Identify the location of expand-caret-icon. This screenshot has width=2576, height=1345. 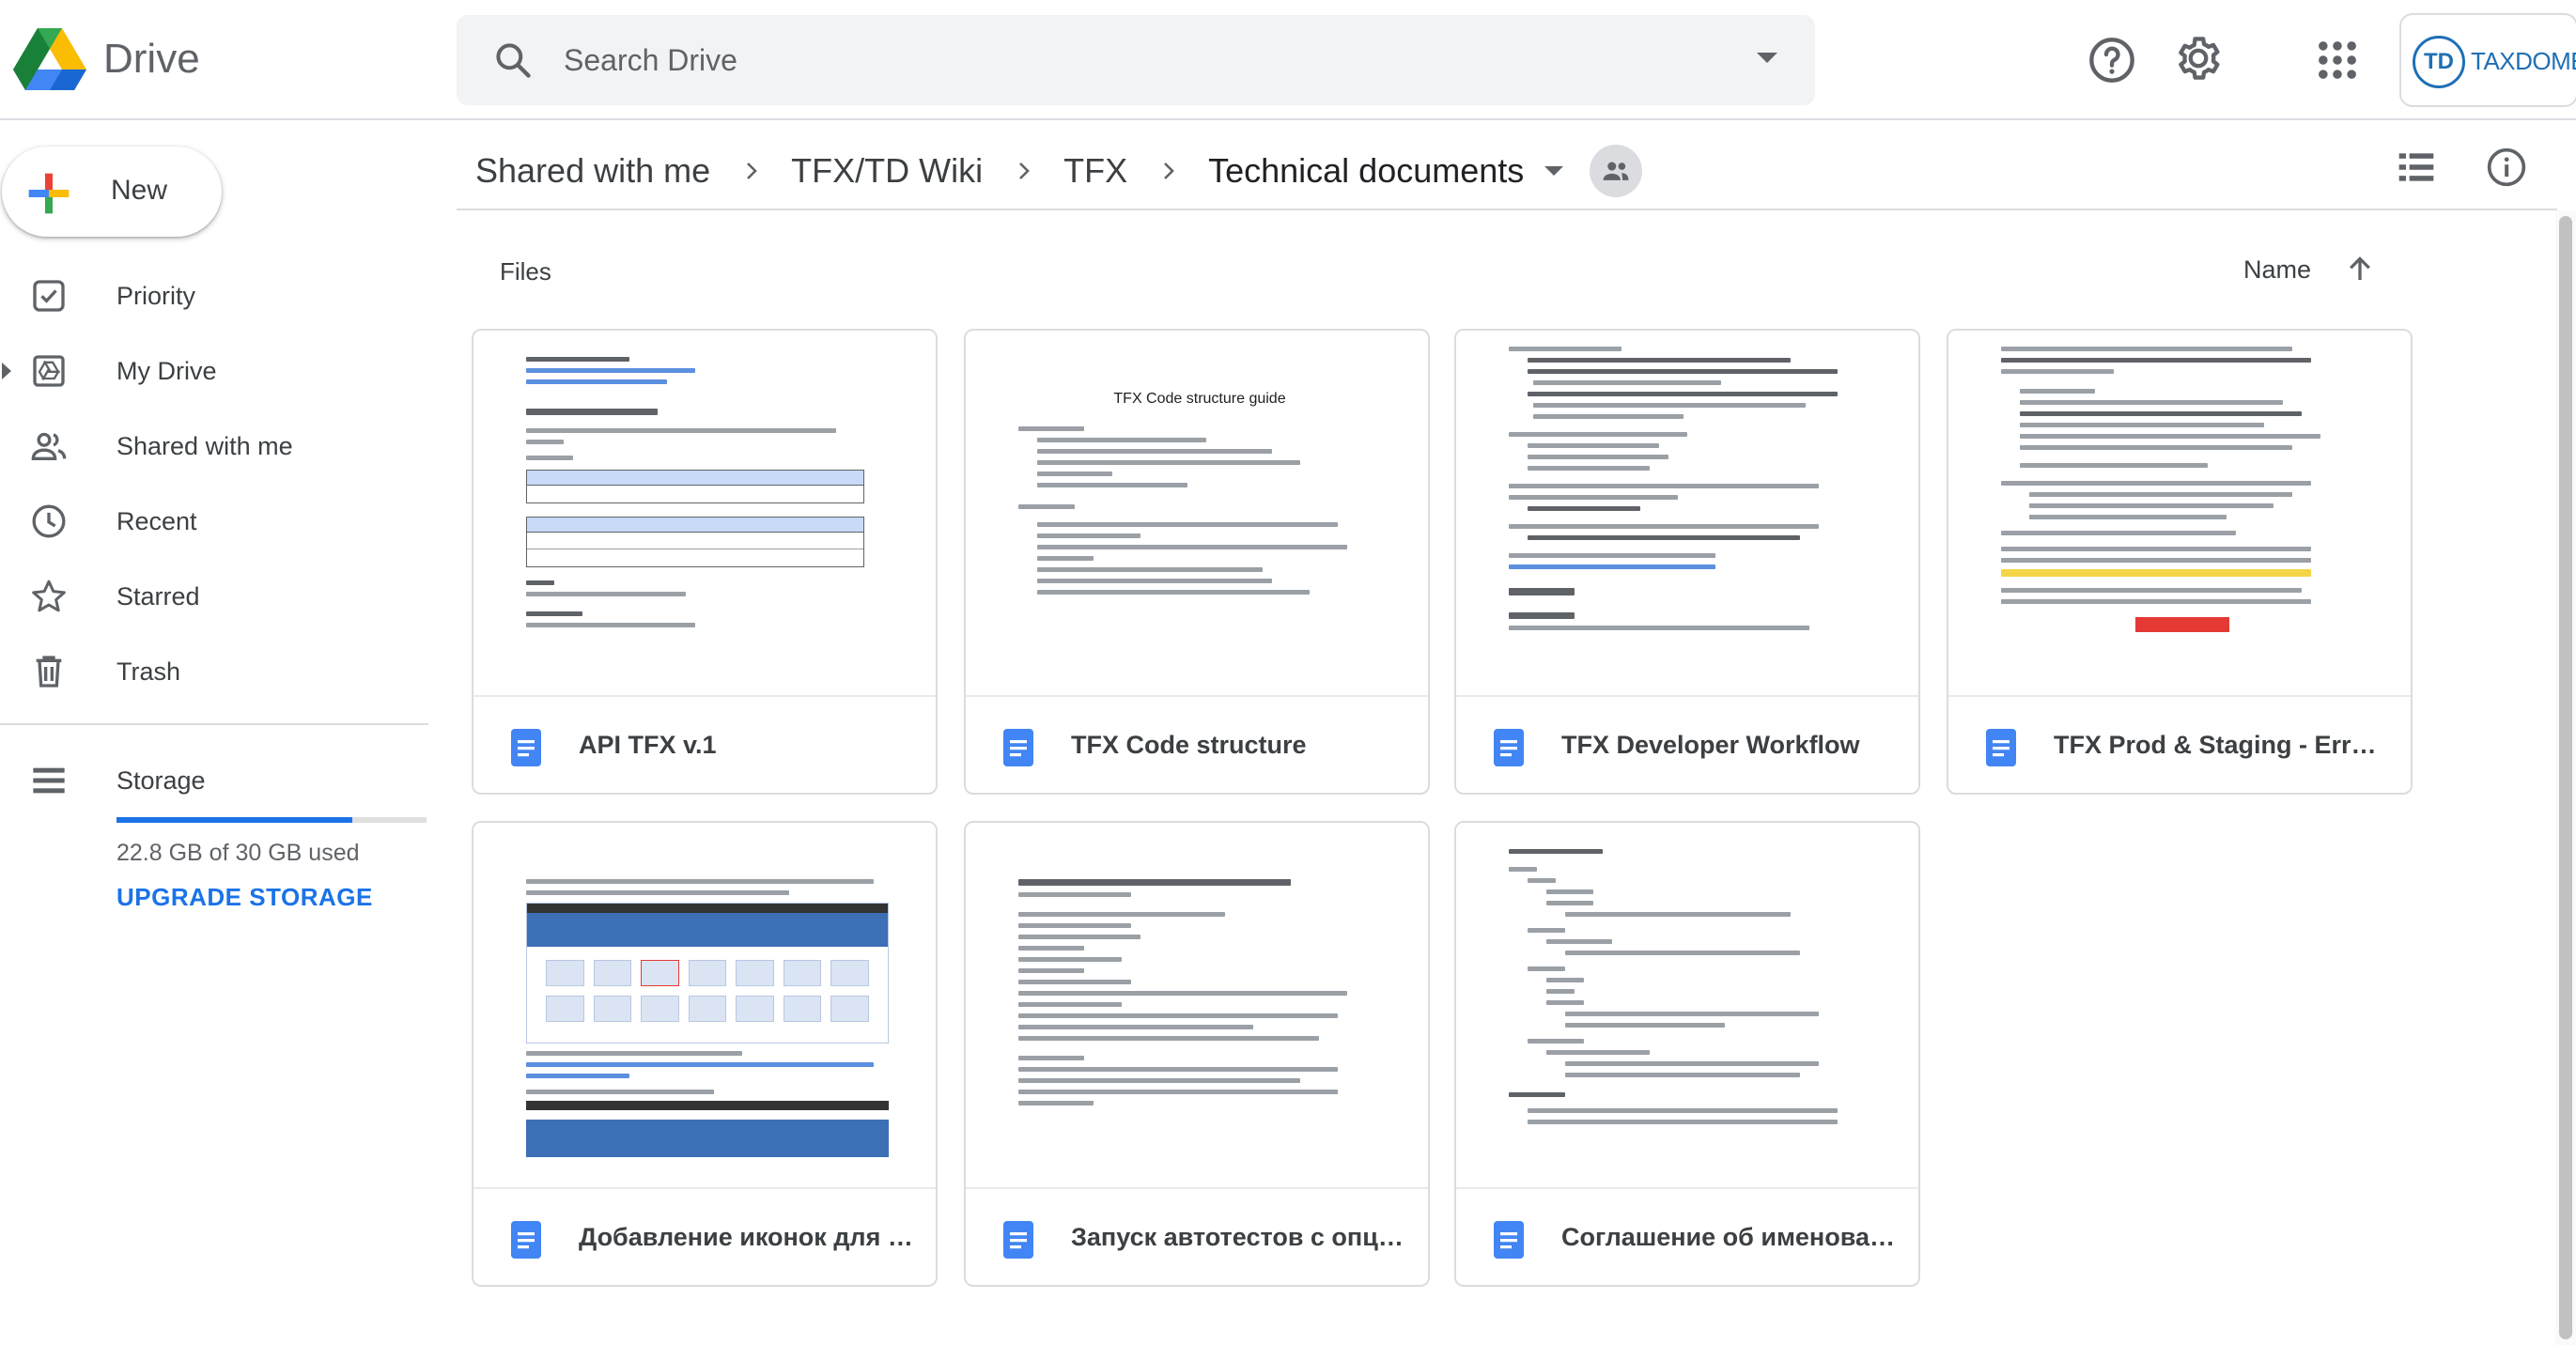
(6, 371).